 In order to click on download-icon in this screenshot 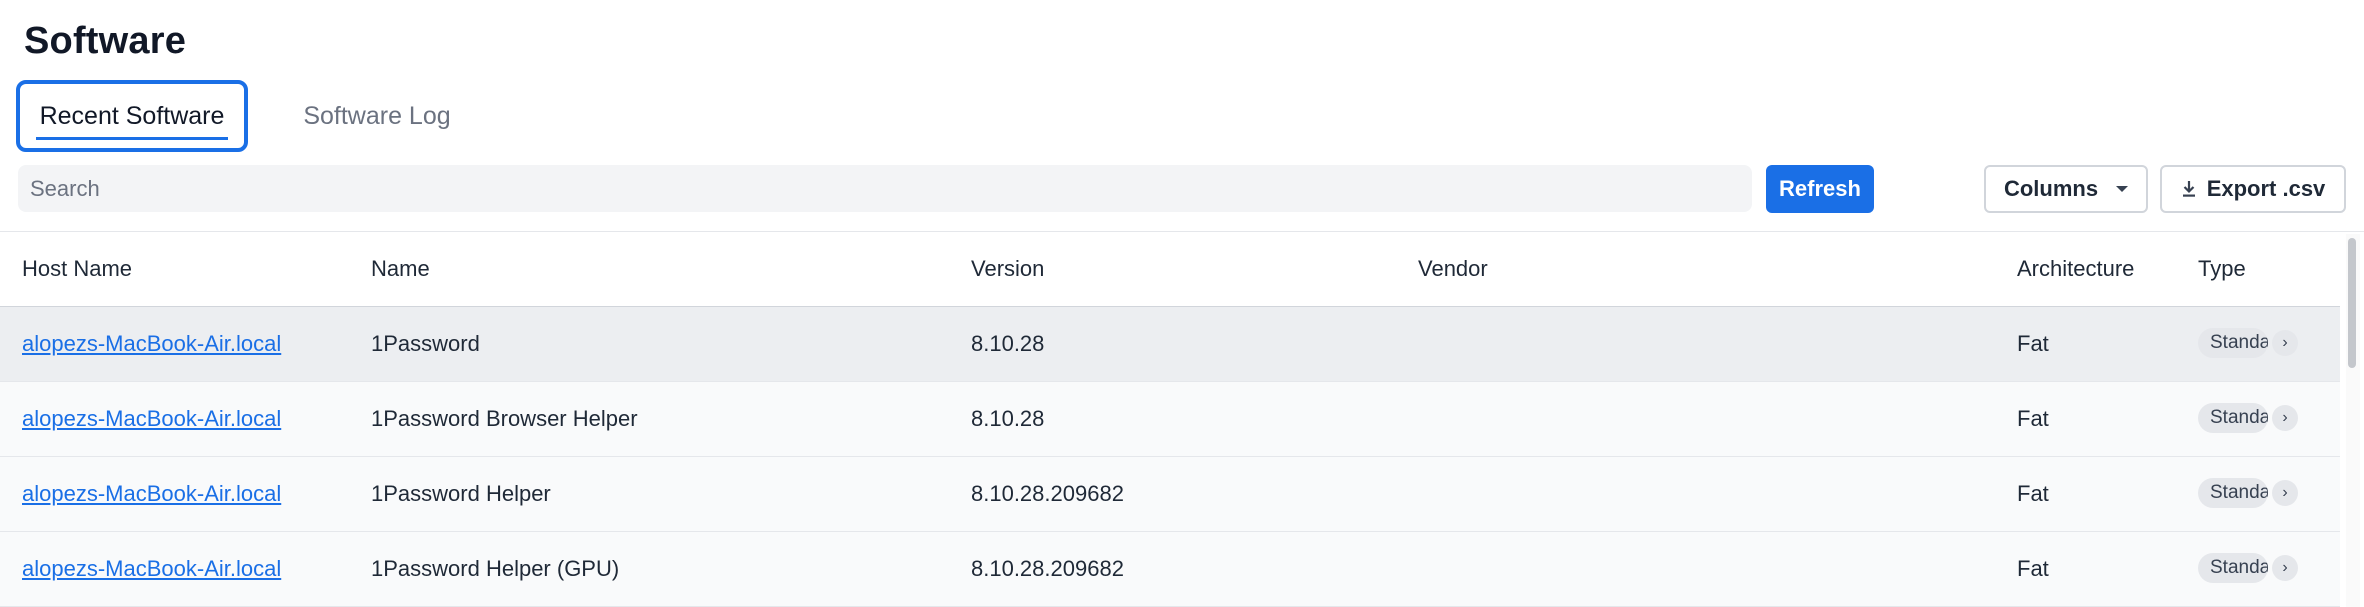, I will do `click(2188, 189)`.